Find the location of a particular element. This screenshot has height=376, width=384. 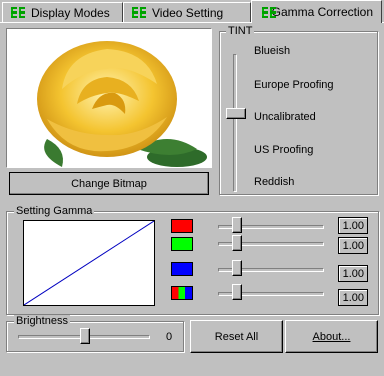

gamma-curve-graph is located at coordinates (89, 263).